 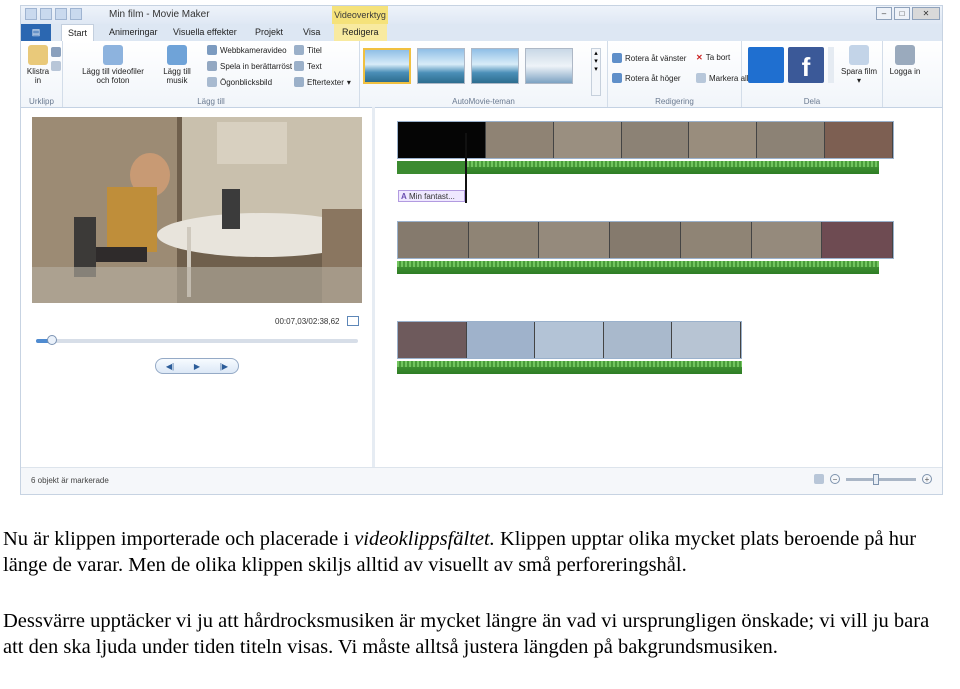 I want to click on snapshot-button: Ögonblicksbild, so click(x=239, y=82).